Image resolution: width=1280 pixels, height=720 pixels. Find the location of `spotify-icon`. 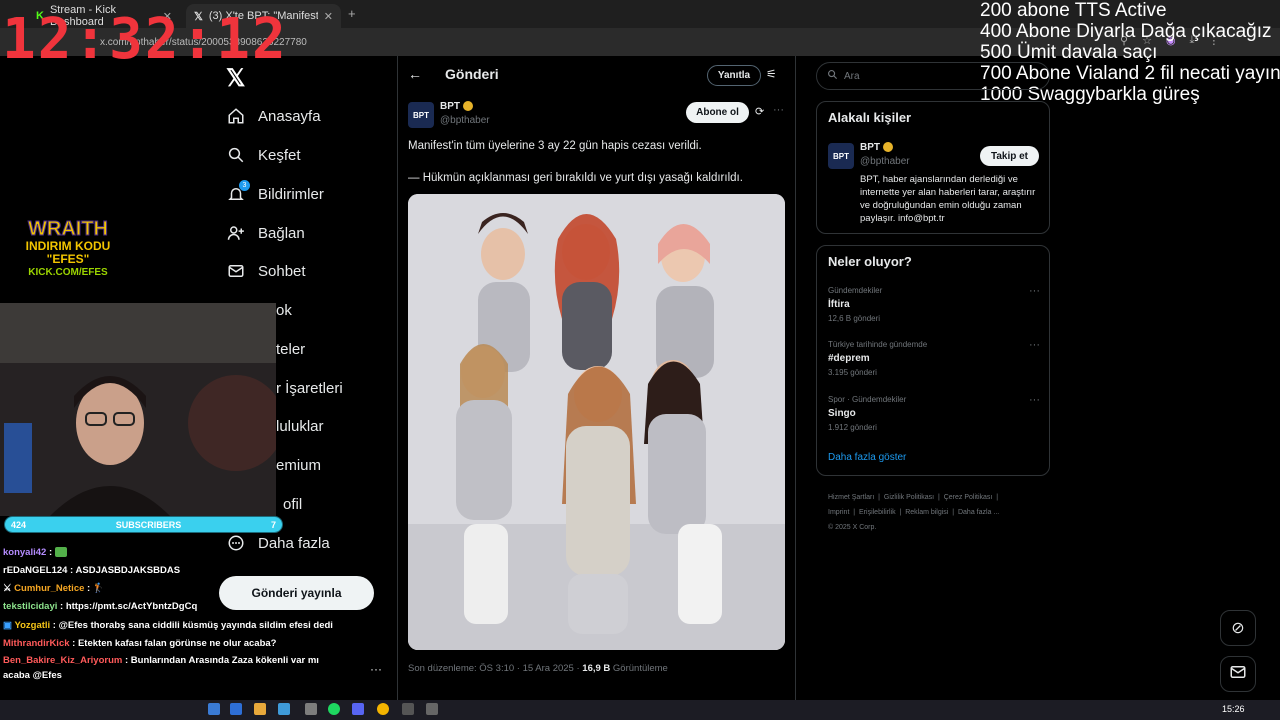

spotify-icon is located at coordinates (334, 709).